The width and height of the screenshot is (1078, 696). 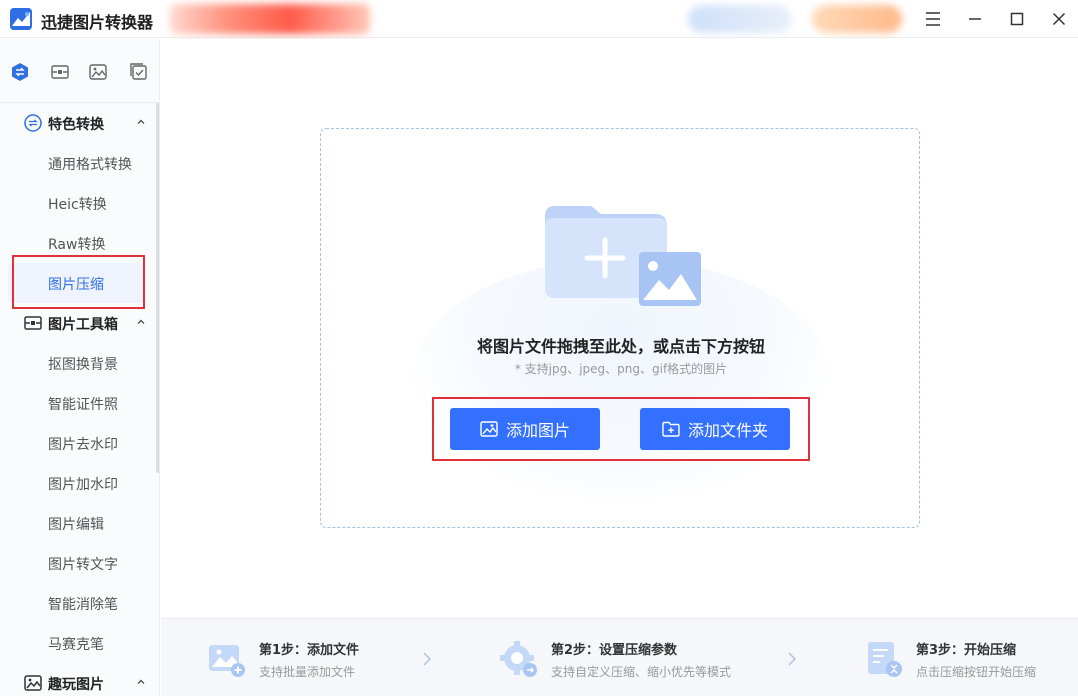 I want to click on sidebar-item-heic-convert: Heic转换, so click(x=78, y=203).